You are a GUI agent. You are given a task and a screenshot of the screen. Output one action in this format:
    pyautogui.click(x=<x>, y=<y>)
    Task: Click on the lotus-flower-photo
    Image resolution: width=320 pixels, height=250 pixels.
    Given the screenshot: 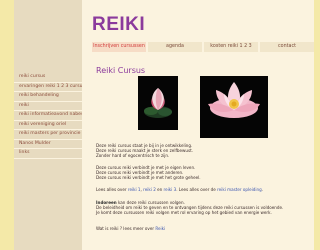 What is the action you would take?
    pyautogui.click(x=234, y=107)
    